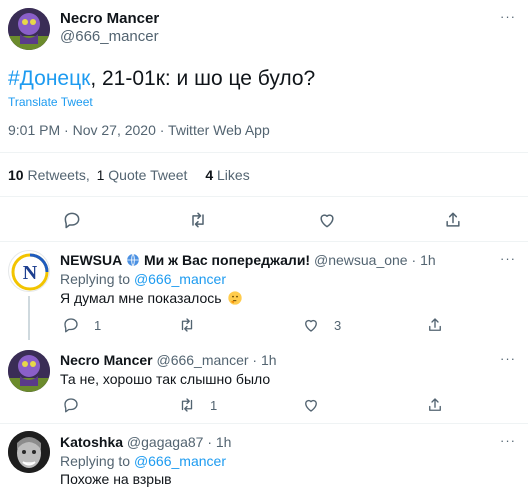 The width and height of the screenshot is (528, 491). I want to click on avatar: N, so click(29, 271).